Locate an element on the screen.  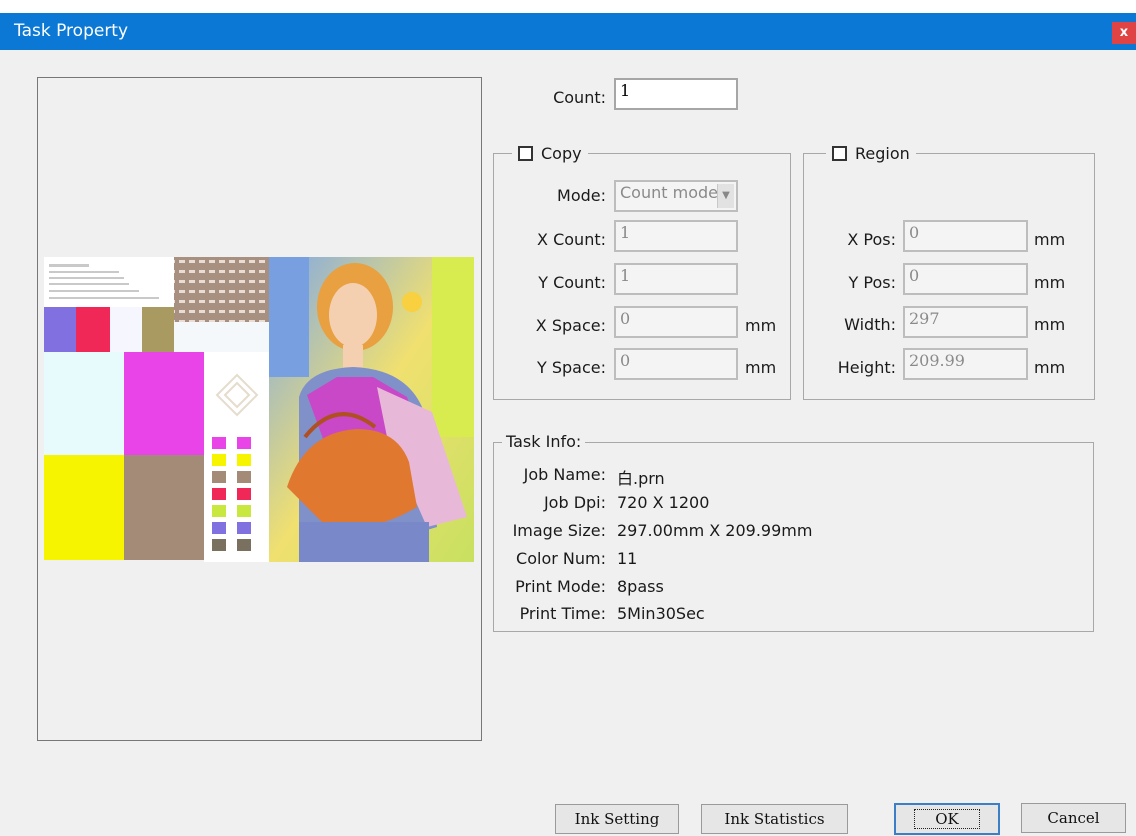
y-pos-input: 0 is located at coordinates (965, 279).